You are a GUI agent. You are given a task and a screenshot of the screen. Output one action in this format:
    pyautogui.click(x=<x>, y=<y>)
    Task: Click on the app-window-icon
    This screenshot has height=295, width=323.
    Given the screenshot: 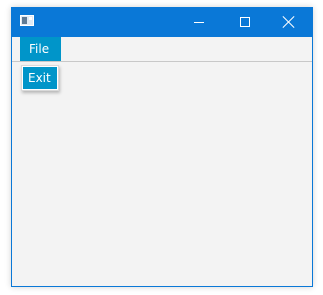 What is the action you would take?
    pyautogui.click(x=27, y=20)
    